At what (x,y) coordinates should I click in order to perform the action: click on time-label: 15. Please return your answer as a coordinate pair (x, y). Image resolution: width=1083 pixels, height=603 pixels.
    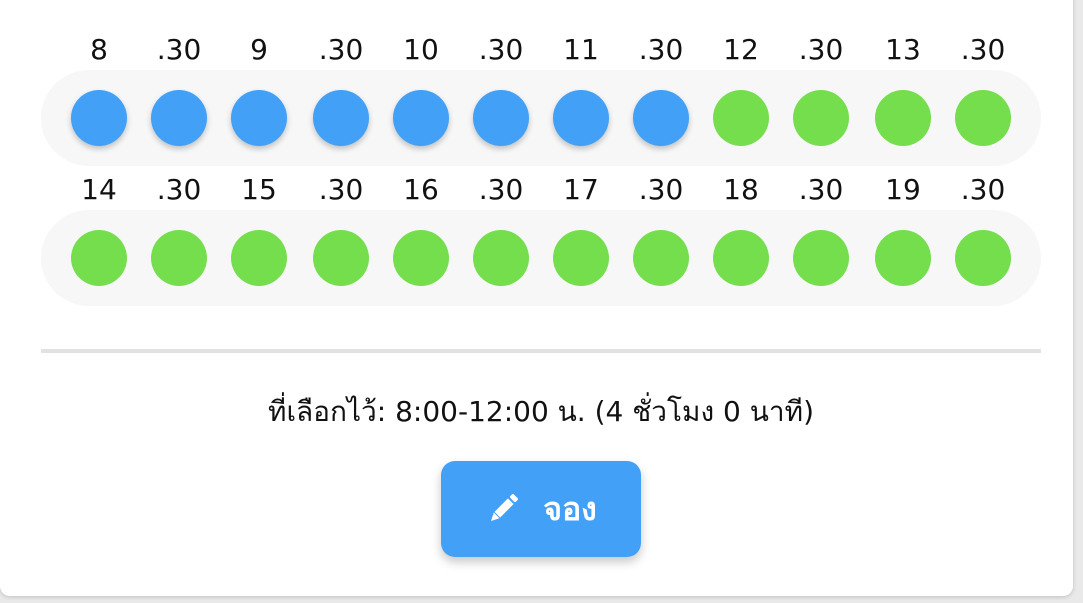
    Looking at the image, I should click on (259, 189).